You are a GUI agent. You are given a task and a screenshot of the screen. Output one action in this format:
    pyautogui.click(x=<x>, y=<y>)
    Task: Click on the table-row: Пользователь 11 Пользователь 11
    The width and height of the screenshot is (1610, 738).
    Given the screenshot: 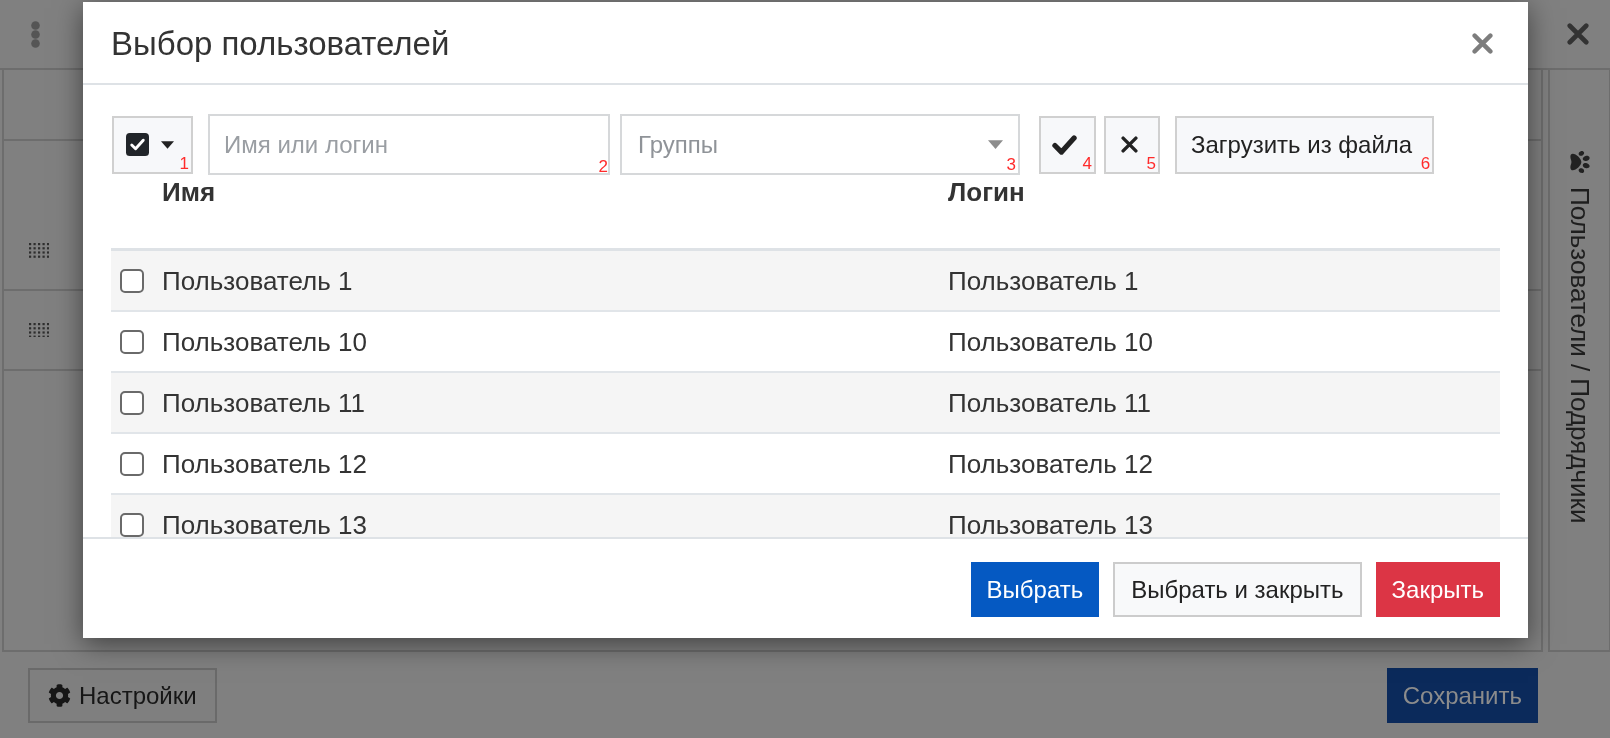 What is the action you would take?
    pyautogui.click(x=805, y=403)
    